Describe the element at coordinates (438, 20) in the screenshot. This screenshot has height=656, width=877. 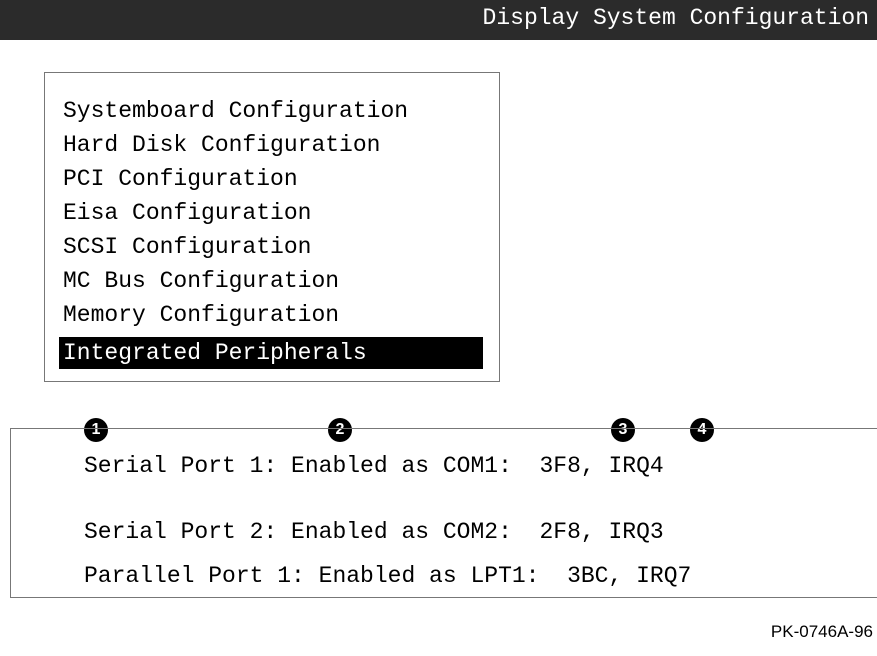
I see `title-bar: Display System Configuration` at that location.